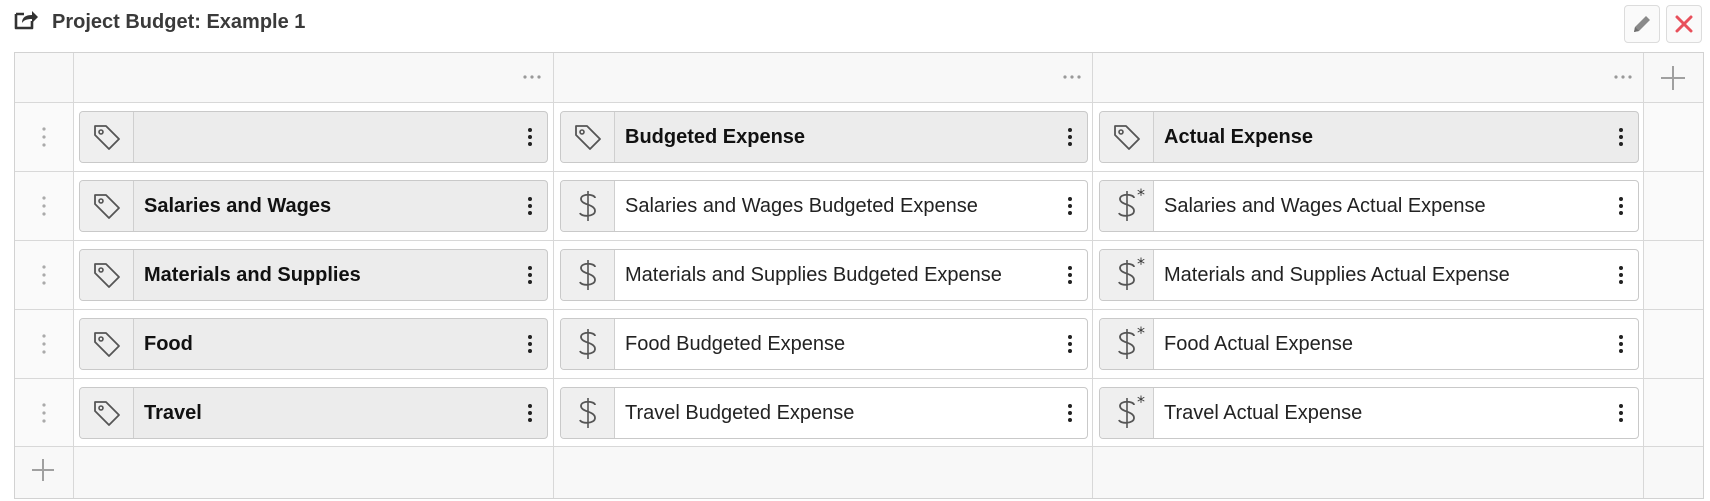 Image resolution: width=1710 pixels, height=501 pixels. What do you see at coordinates (313, 344) in the screenshot?
I see `row-label-cell: Food` at bounding box center [313, 344].